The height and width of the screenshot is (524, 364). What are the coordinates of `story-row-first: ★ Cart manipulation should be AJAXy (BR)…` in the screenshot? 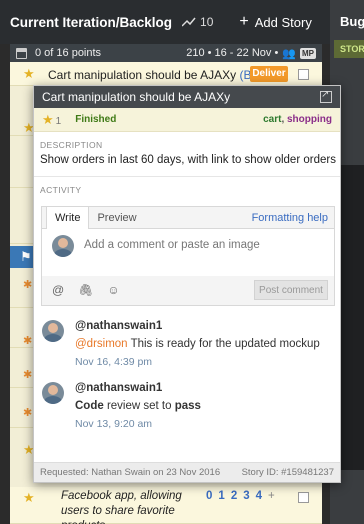 It's located at (166, 74).